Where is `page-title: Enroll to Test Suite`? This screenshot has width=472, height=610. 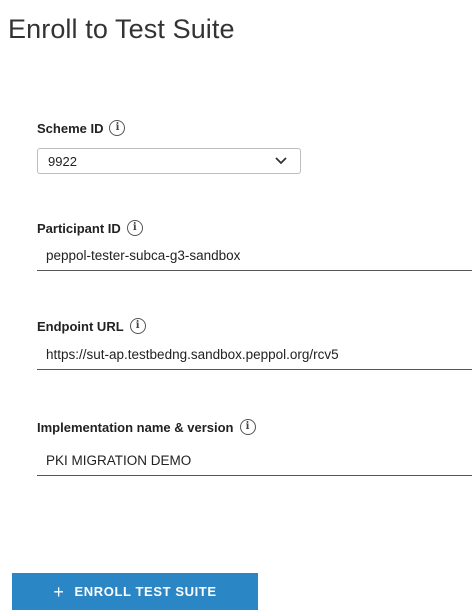
page-title: Enroll to Test Suite is located at coordinates (121, 29).